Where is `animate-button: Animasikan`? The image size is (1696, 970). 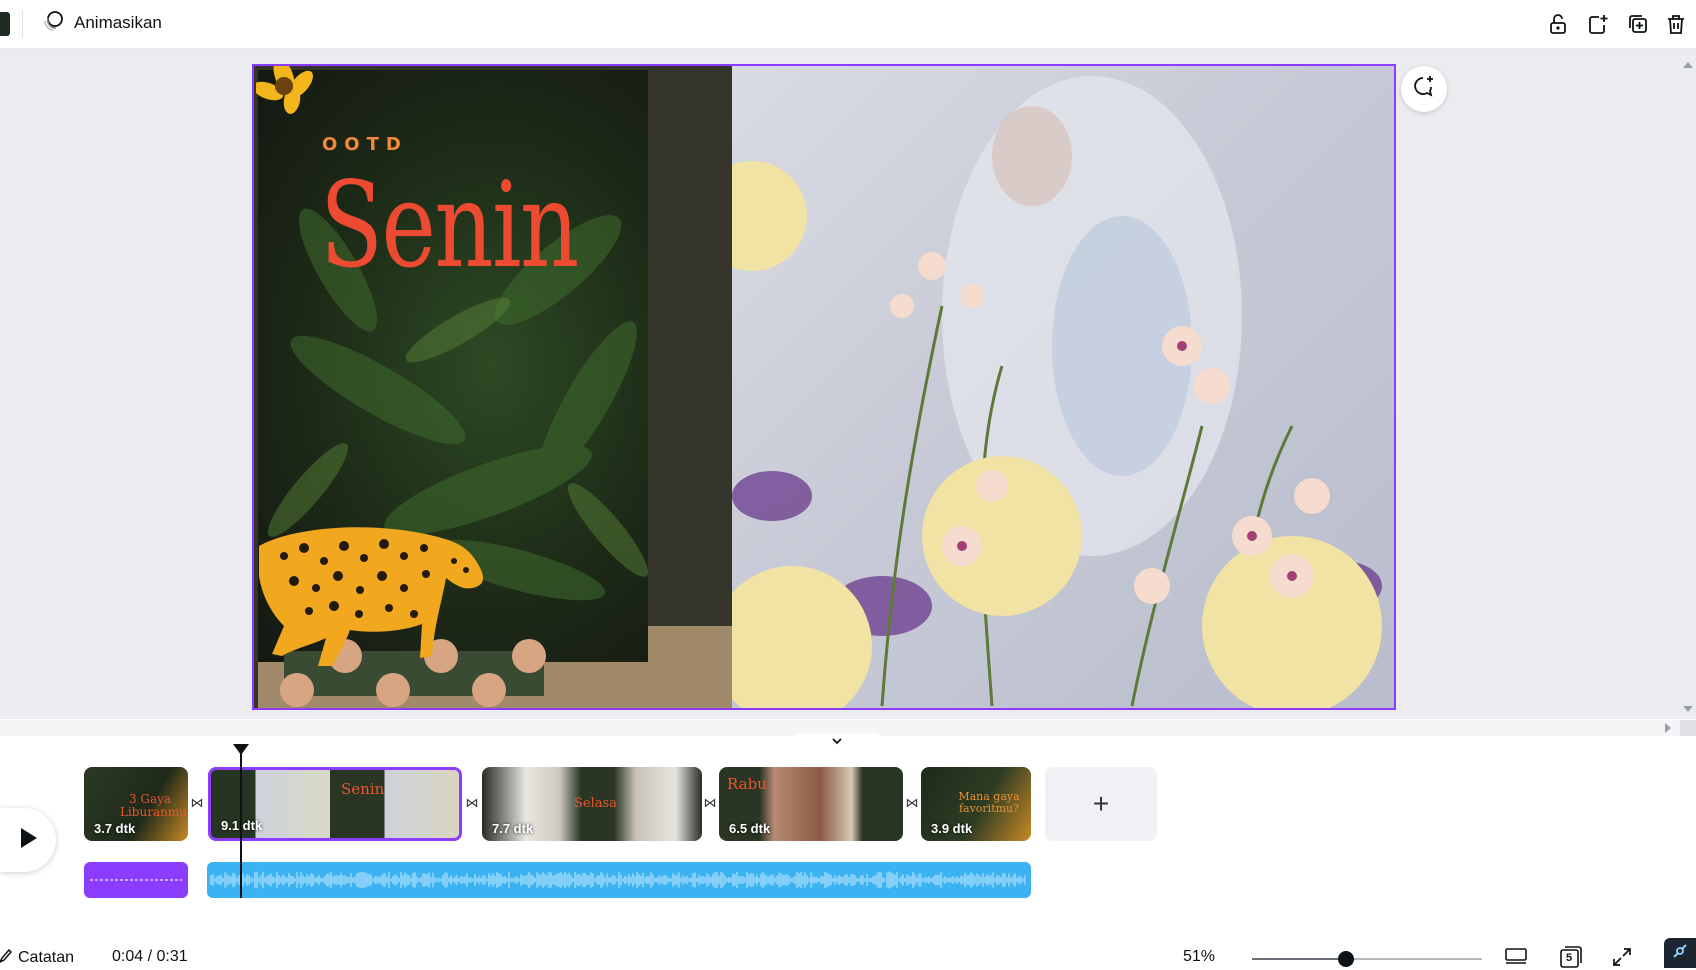 animate-button: Animasikan is located at coordinates (102, 23).